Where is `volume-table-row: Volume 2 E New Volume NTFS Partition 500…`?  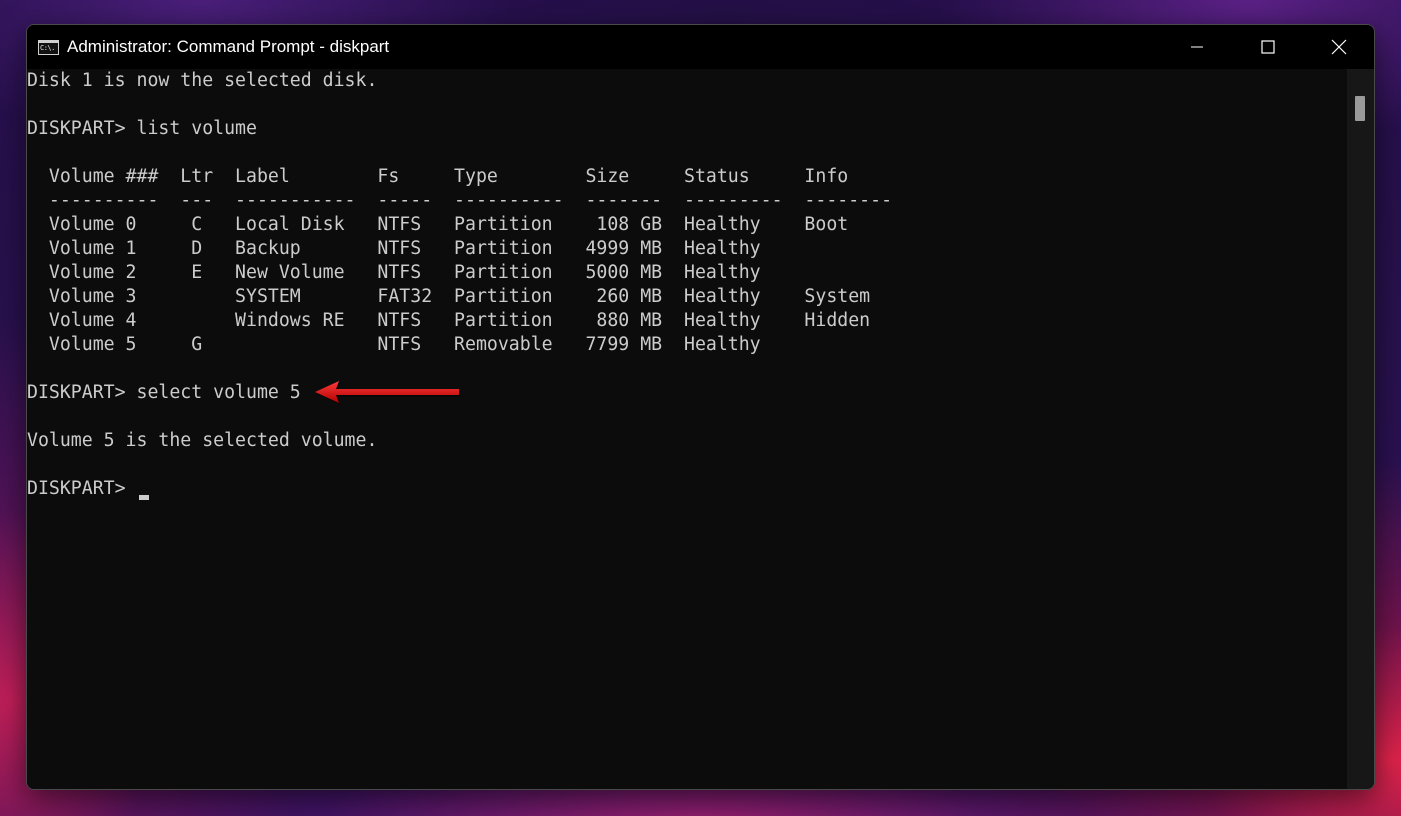
volume-table-row: Volume 2 E New Volume NTFS Partition 500… is located at coordinates (394, 272).